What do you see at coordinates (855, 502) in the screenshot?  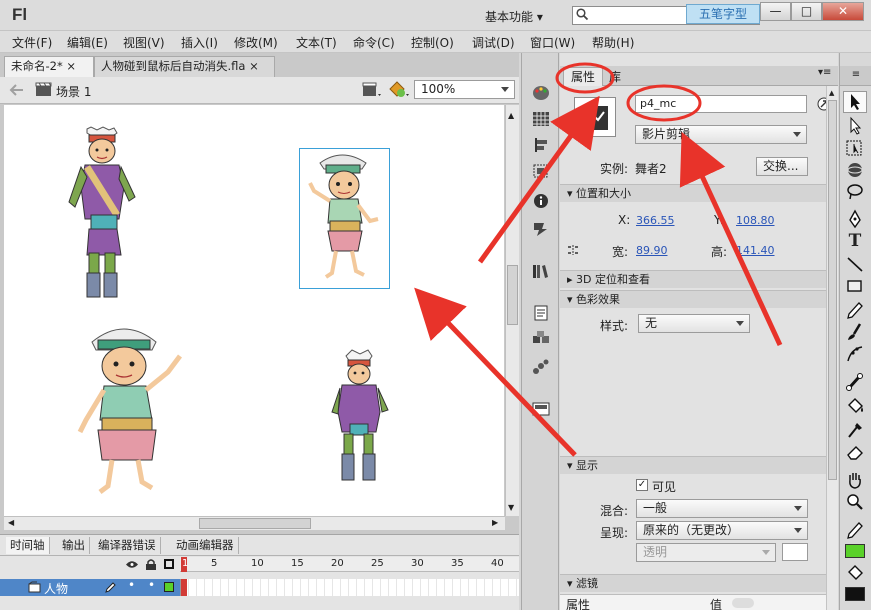 I see `zoom-tool-icon` at bounding box center [855, 502].